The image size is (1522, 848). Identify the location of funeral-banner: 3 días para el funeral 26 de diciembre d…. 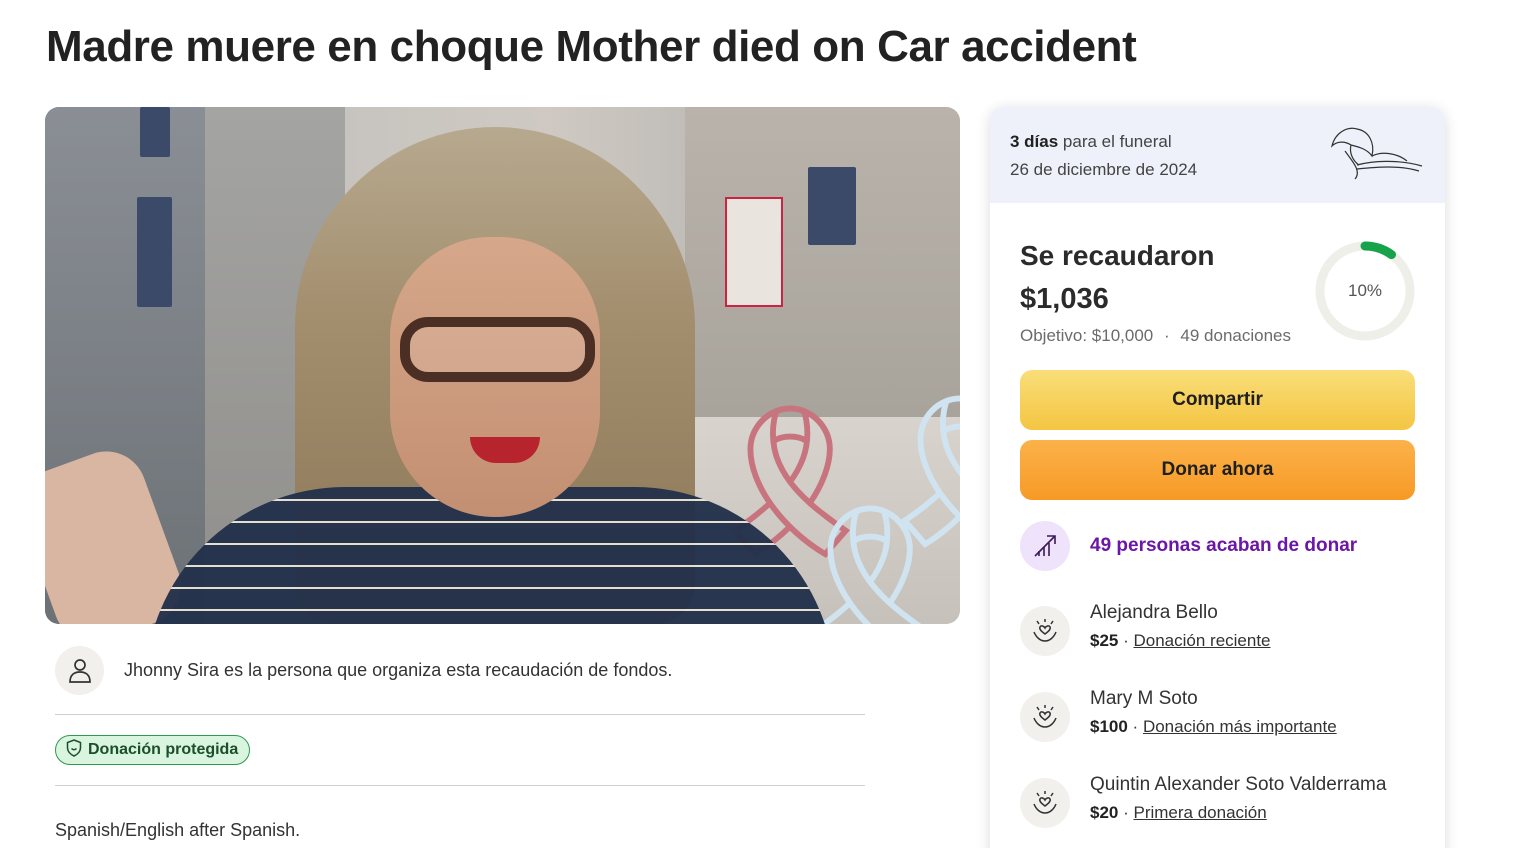
(1217, 155).